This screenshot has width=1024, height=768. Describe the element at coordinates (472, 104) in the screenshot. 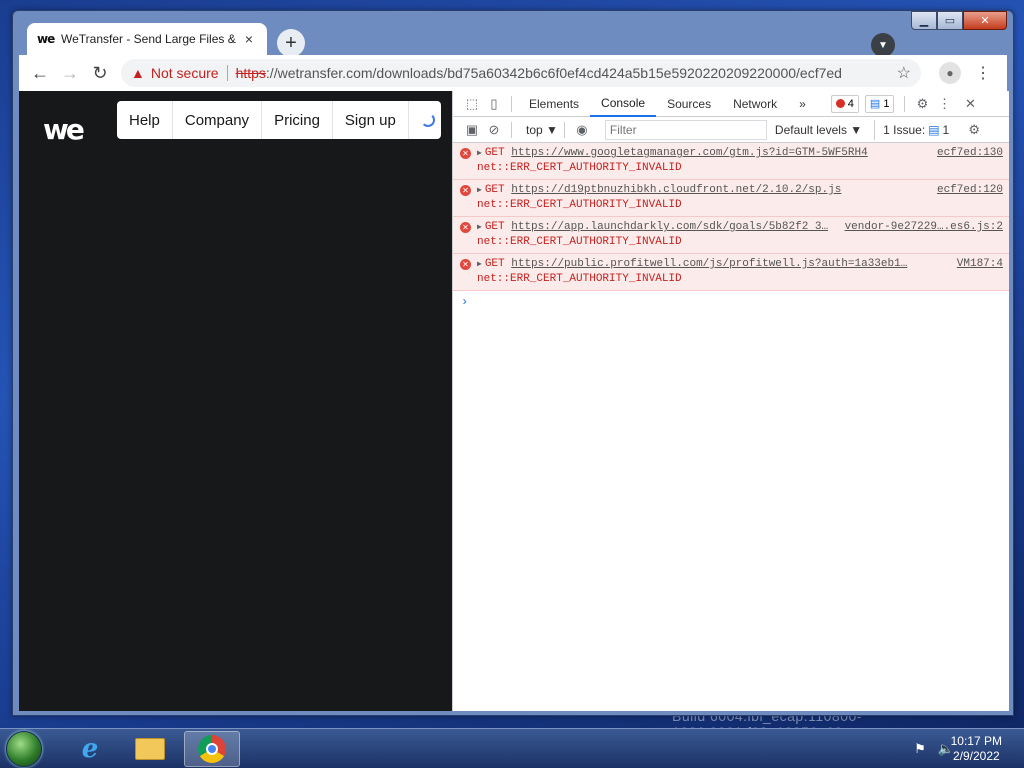

I see `inspect-element-icon: ⬚` at that location.